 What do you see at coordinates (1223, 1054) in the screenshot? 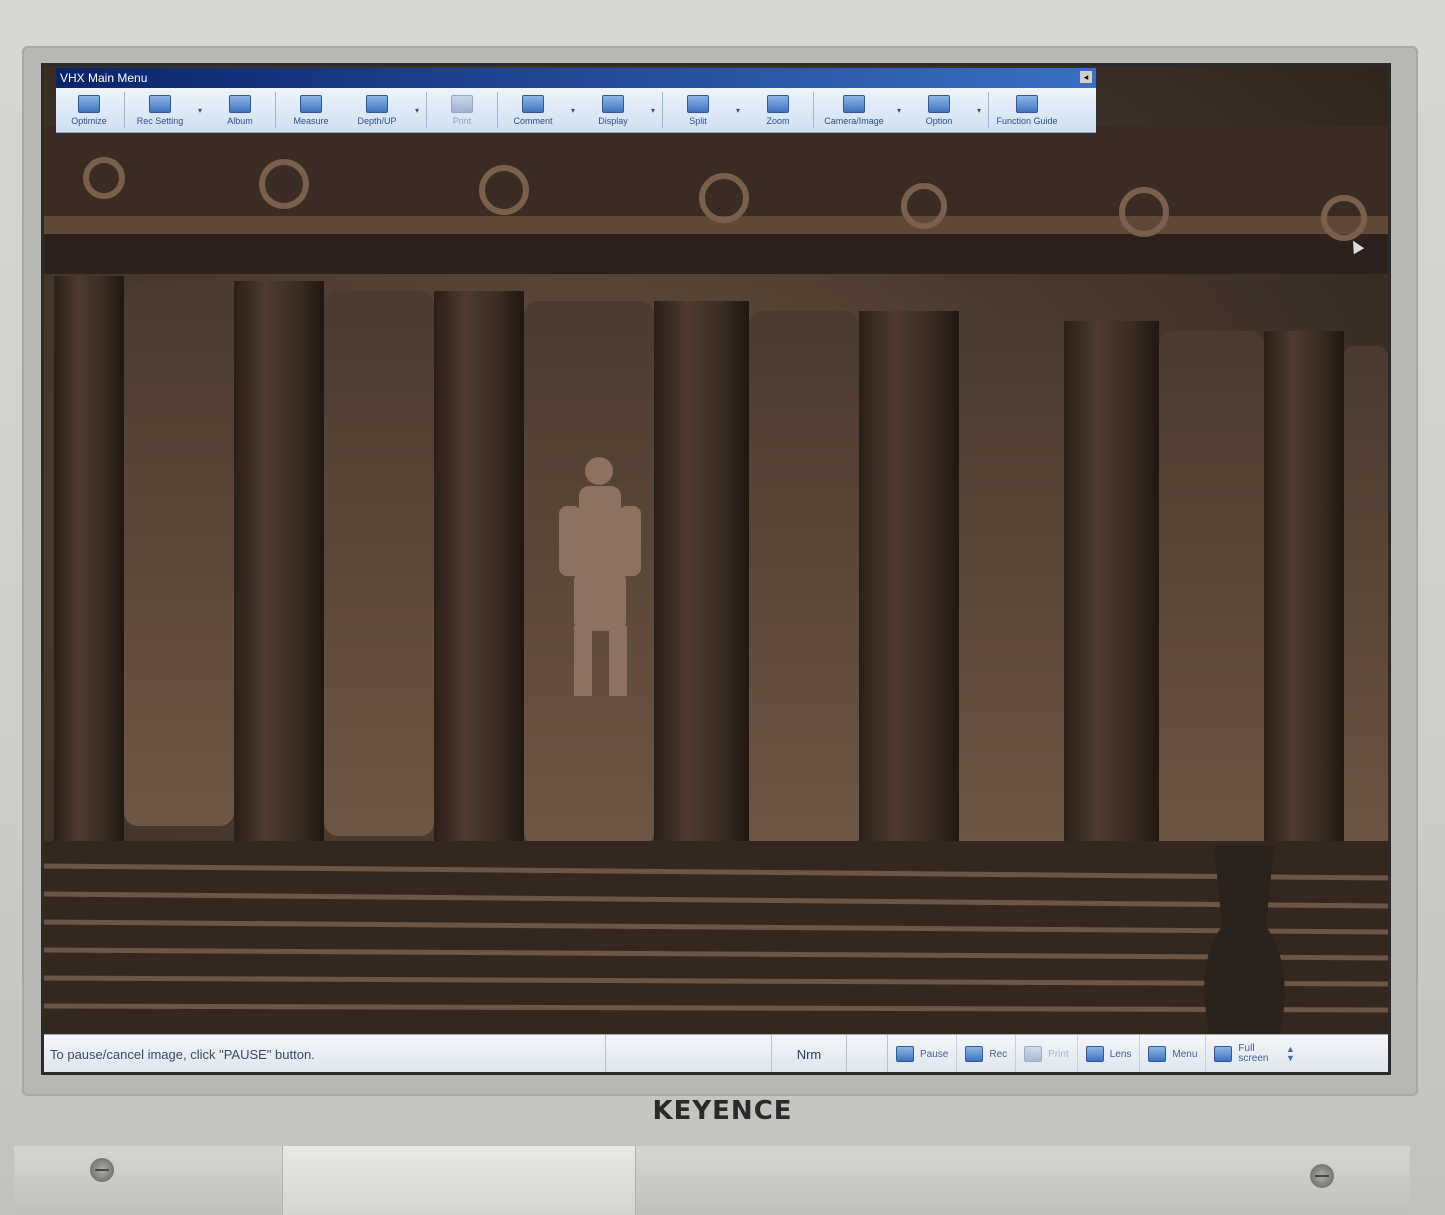
I see `full-screen-icon` at bounding box center [1223, 1054].